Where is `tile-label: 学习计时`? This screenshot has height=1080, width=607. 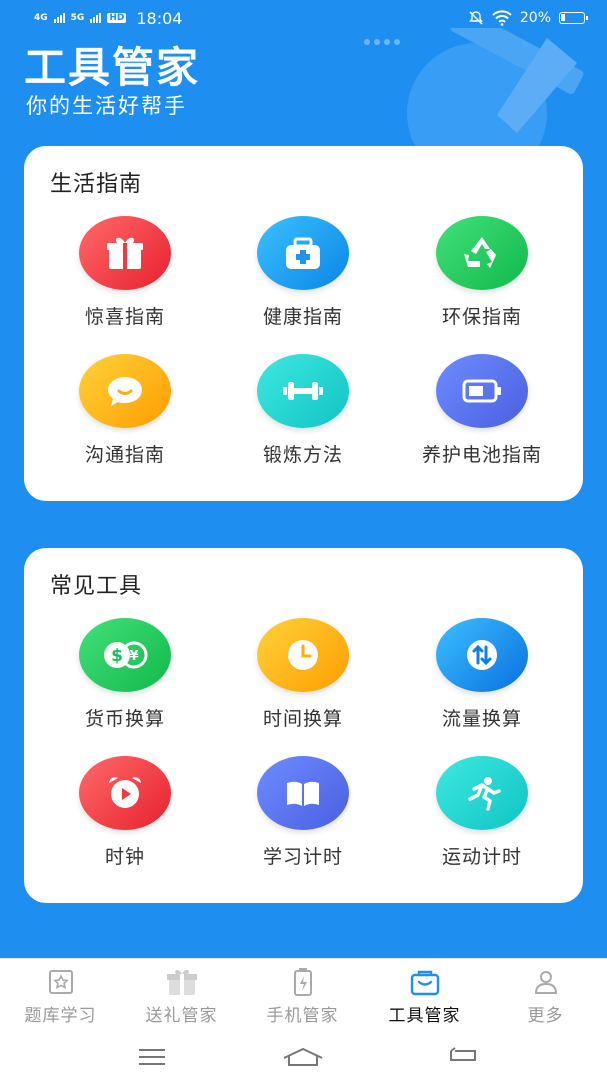
tile-label: 学习计时 is located at coordinates (302, 857).